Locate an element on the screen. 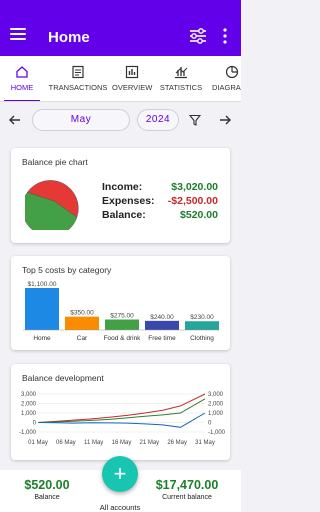 Image resolution: width=320 pixels, height=512 pixels. y-tick-label: 0 is located at coordinates (35, 424).